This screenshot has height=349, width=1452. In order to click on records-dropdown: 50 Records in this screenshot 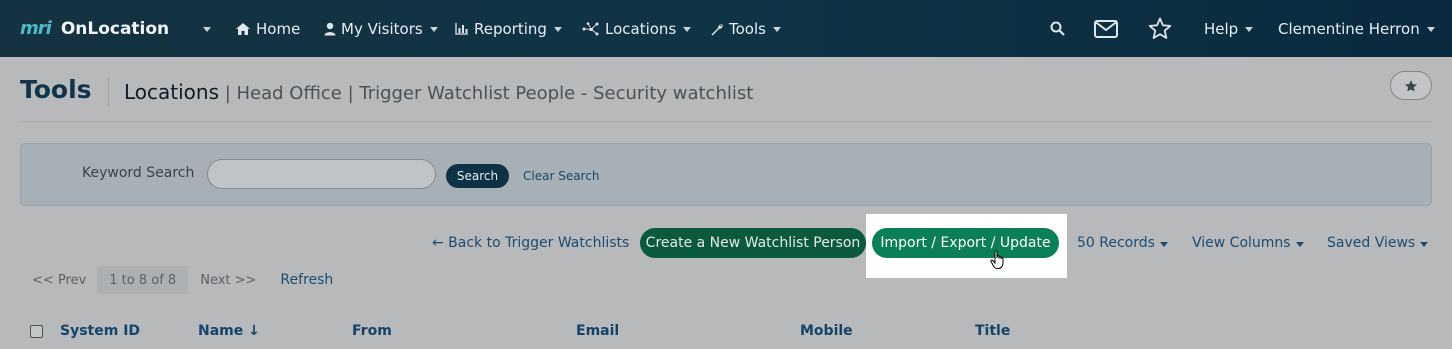, I will do `click(1122, 243)`.